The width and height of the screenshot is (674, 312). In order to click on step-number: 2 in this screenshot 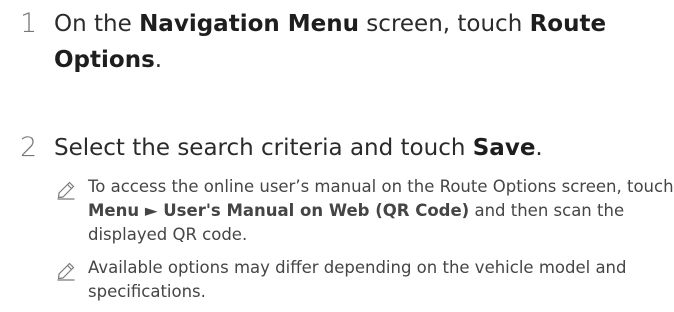, I will do `click(29, 147)`.